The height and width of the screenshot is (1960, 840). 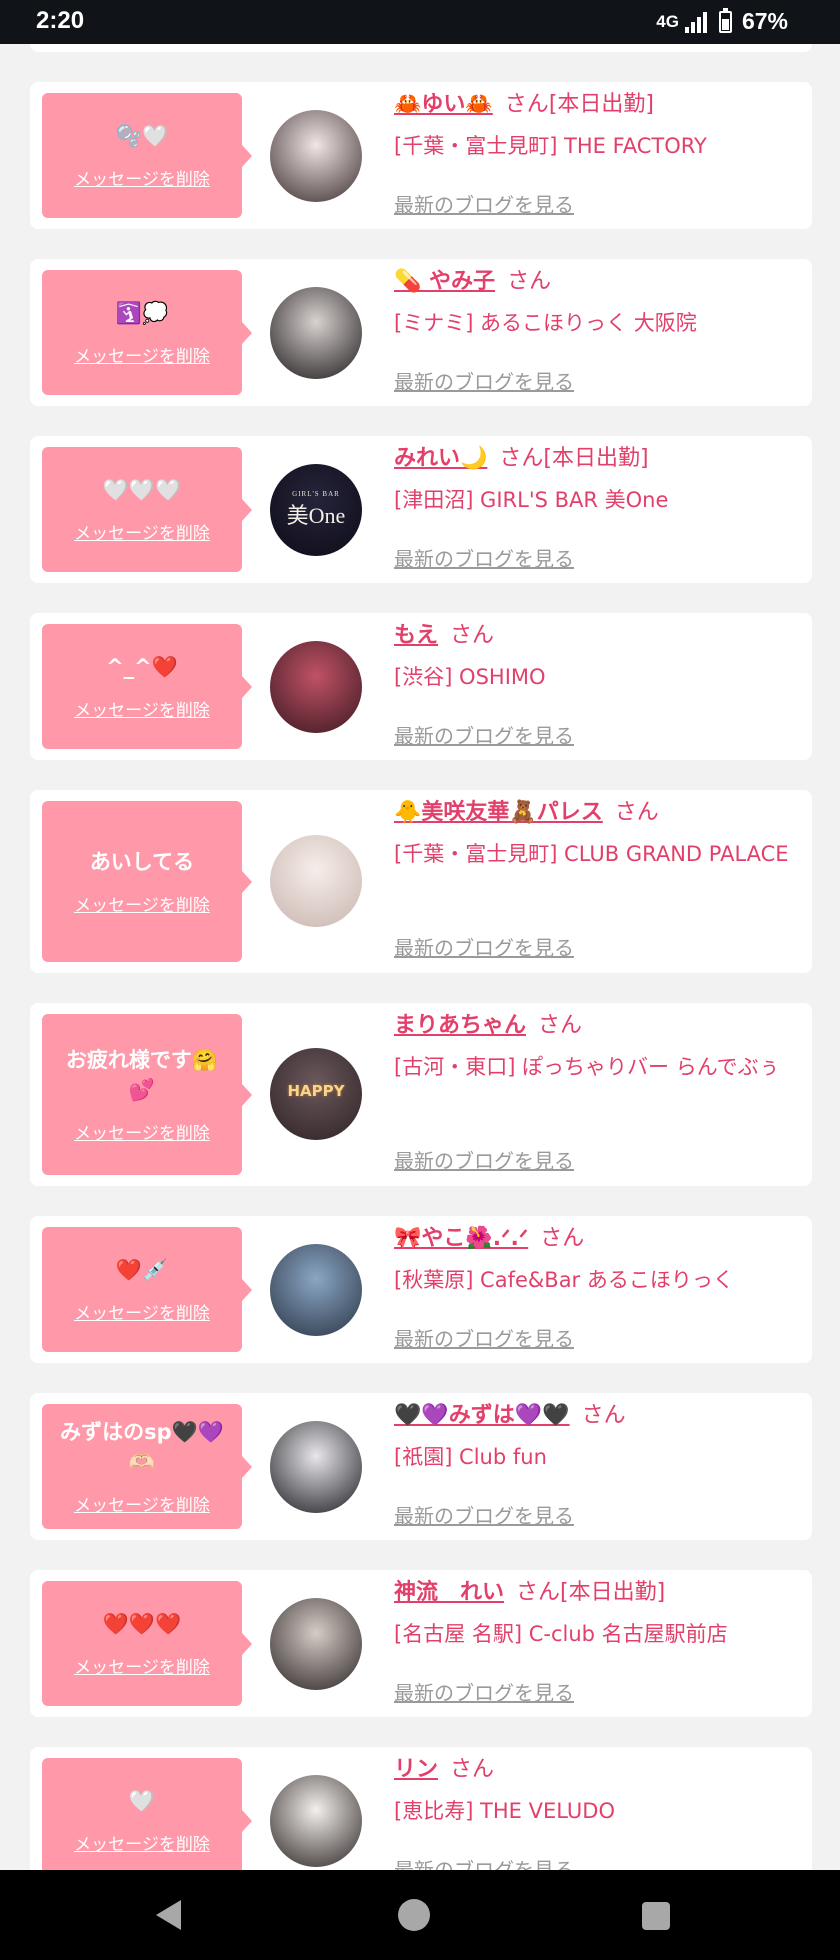 I want to click on shop-name: [古河・東口] ぽっちゃりバー らんでぶぅ, so click(x=587, y=1067).